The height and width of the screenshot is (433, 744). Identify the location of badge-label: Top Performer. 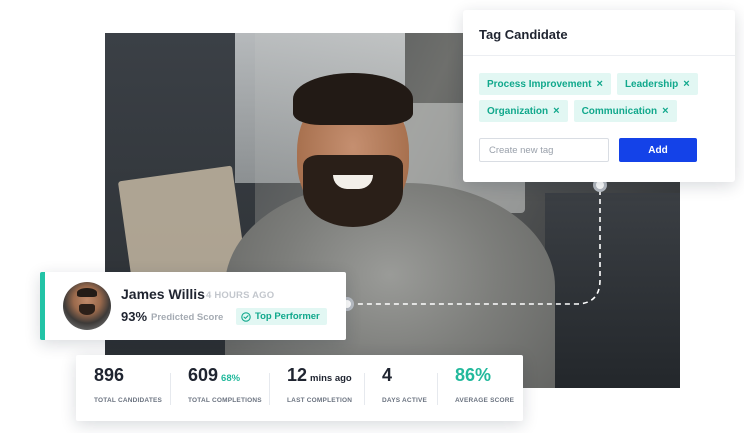
(287, 316).